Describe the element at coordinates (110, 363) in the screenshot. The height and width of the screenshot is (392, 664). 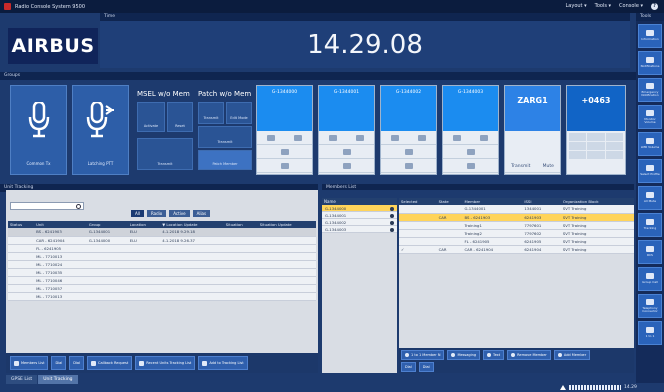
I see `callback-request-button: Callback Request` at that location.